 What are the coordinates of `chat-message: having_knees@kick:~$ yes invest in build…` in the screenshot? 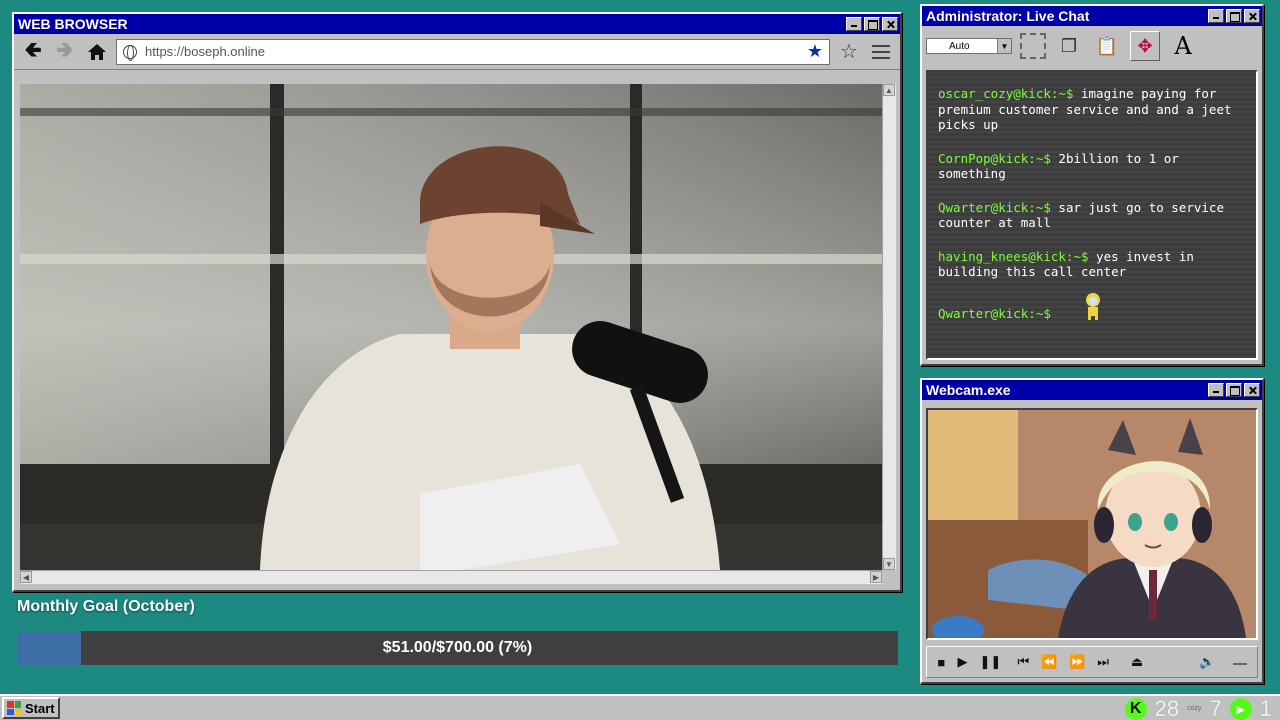 It's located at (1092, 264).